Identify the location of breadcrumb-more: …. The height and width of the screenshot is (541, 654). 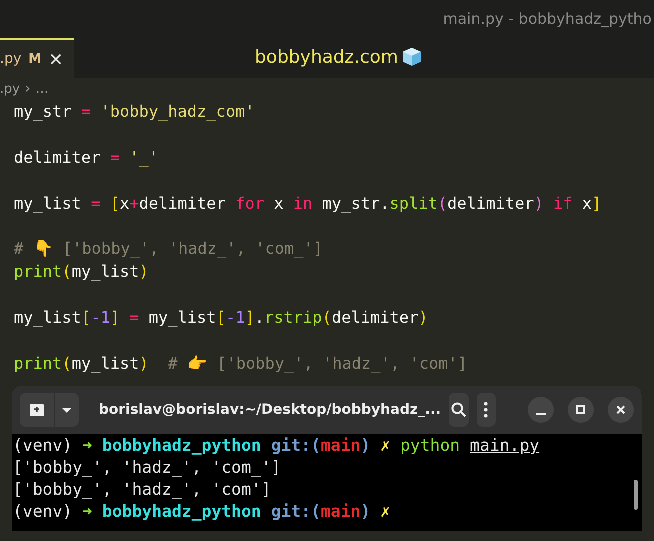
(42, 89).